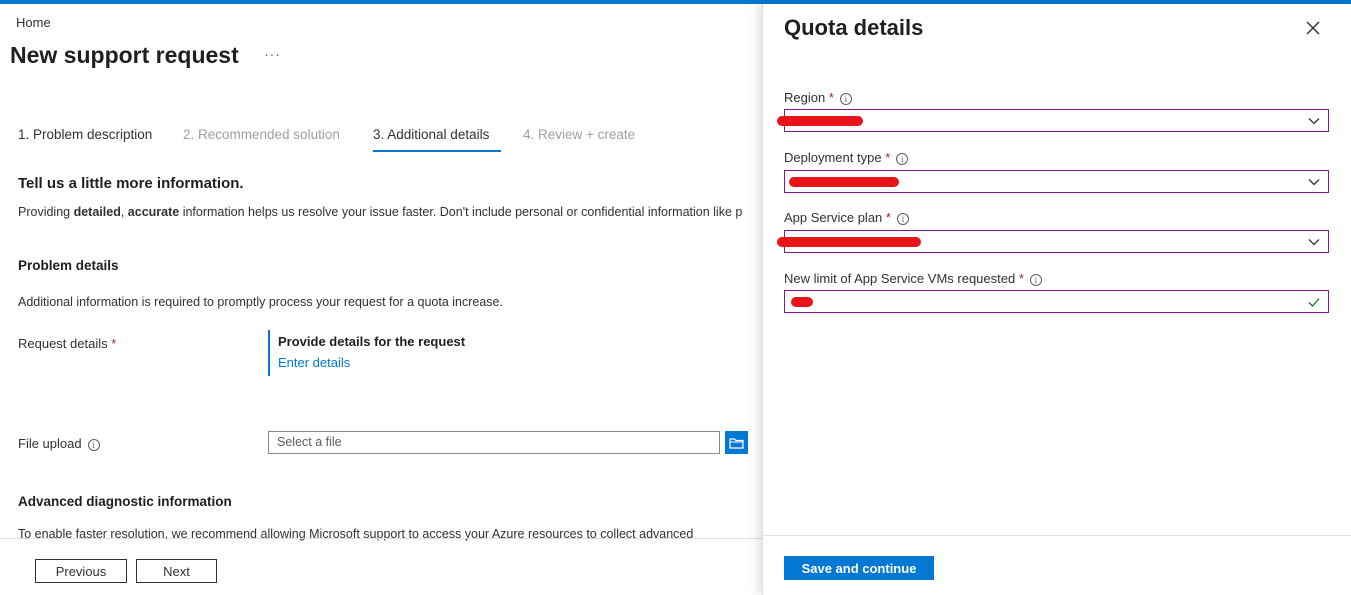 The height and width of the screenshot is (595, 1351). I want to click on step-additional-details: 3. Additional details, so click(431, 134).